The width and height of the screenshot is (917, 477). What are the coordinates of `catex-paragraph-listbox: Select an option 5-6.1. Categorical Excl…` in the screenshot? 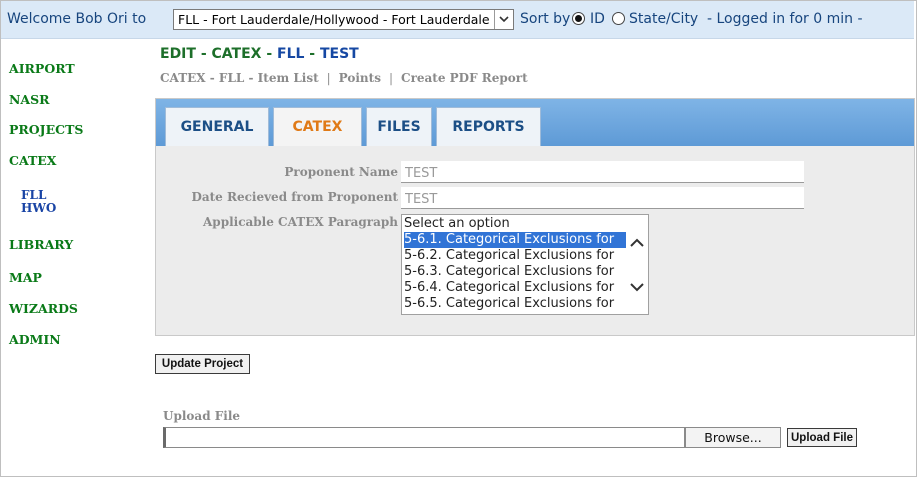 It's located at (525, 264).